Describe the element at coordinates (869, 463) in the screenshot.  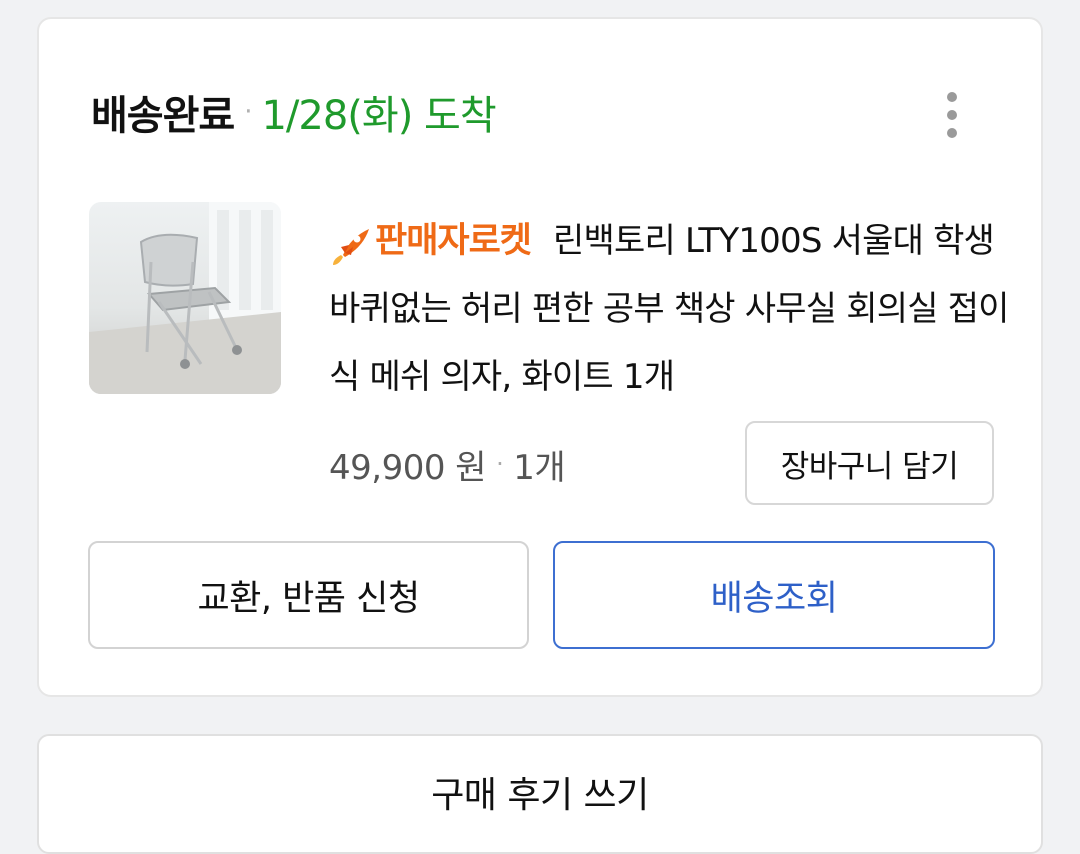
I see `add-to-cart-button: 장바구니 담기` at that location.